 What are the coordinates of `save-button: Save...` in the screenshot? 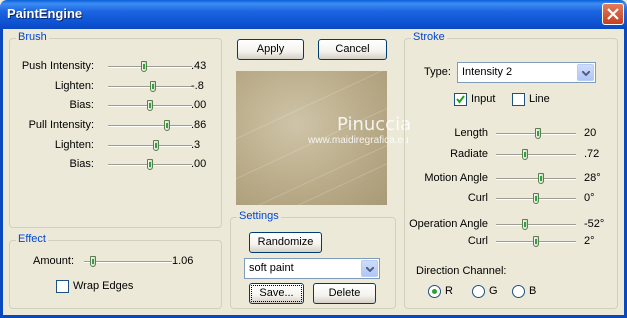 It's located at (276, 293).